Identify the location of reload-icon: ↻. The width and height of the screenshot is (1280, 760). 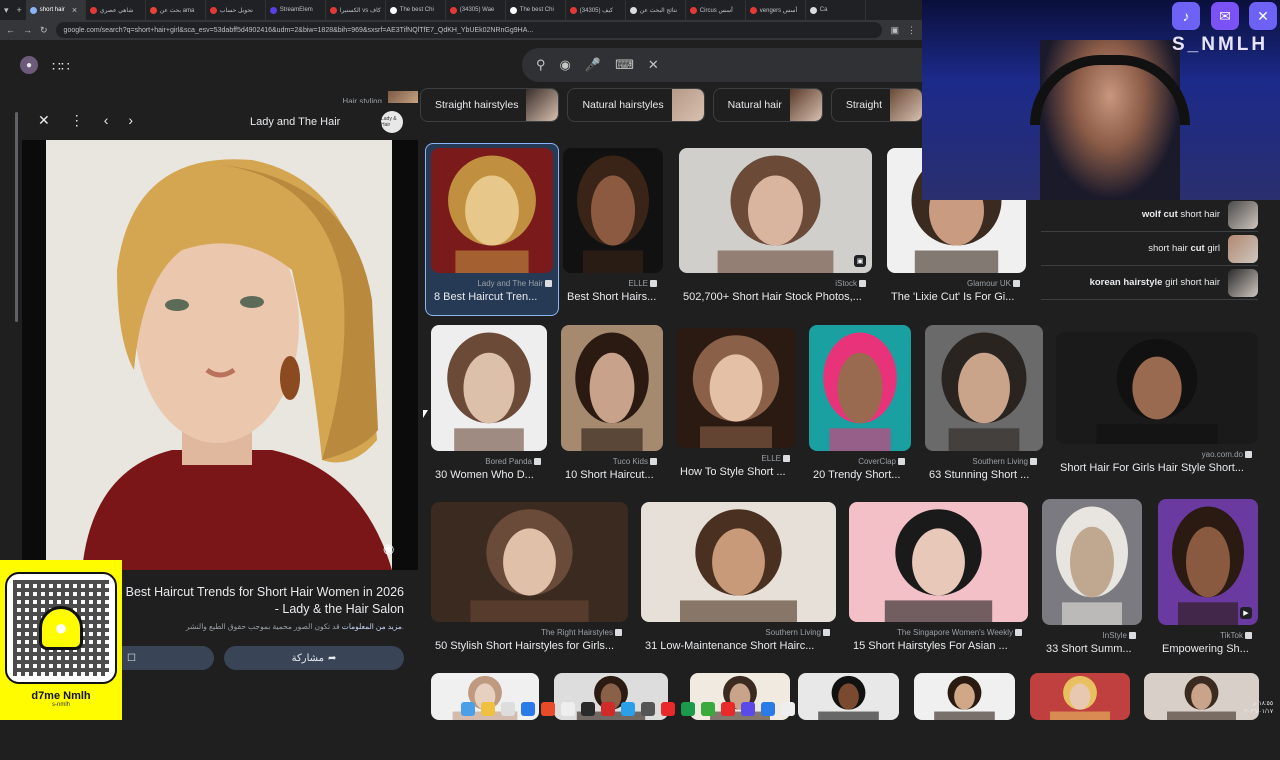
(44, 30).